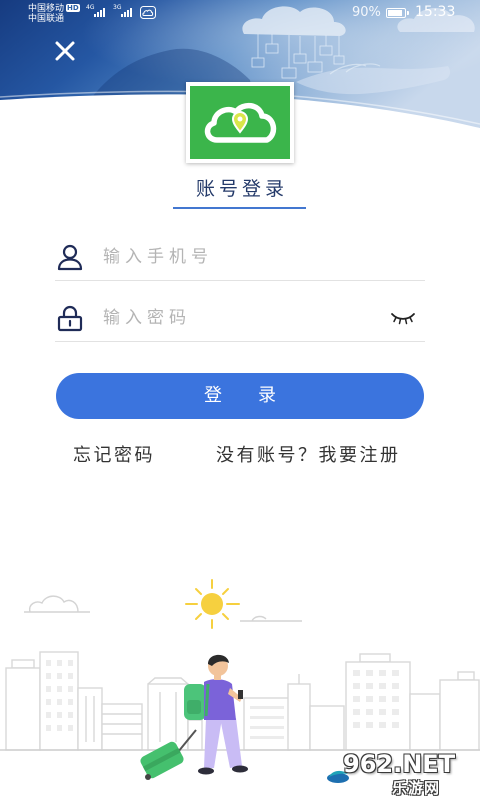 Image resolution: width=480 pixels, height=800 pixels. What do you see at coordinates (117, 7) in the screenshot?
I see `network-type-label: 3G` at bounding box center [117, 7].